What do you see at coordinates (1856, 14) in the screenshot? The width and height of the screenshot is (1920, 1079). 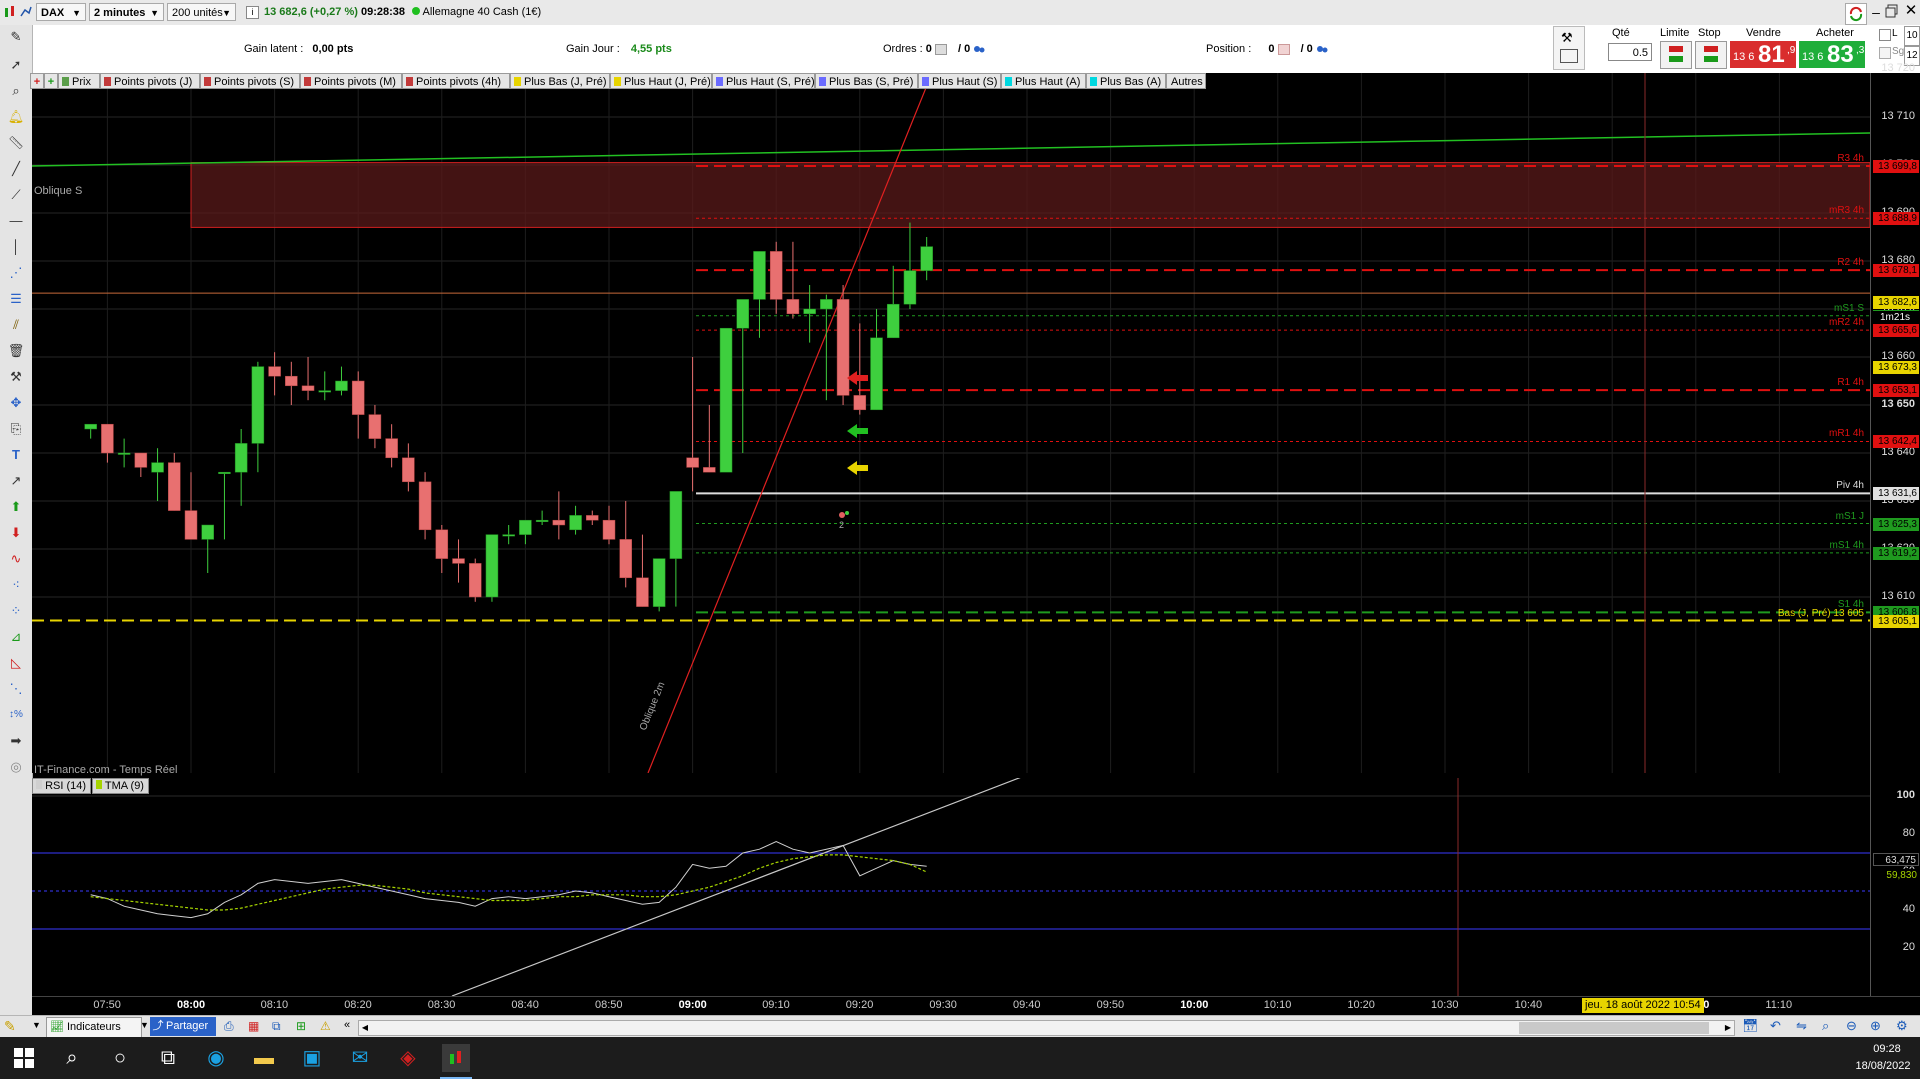 I see `refresh-icon` at bounding box center [1856, 14].